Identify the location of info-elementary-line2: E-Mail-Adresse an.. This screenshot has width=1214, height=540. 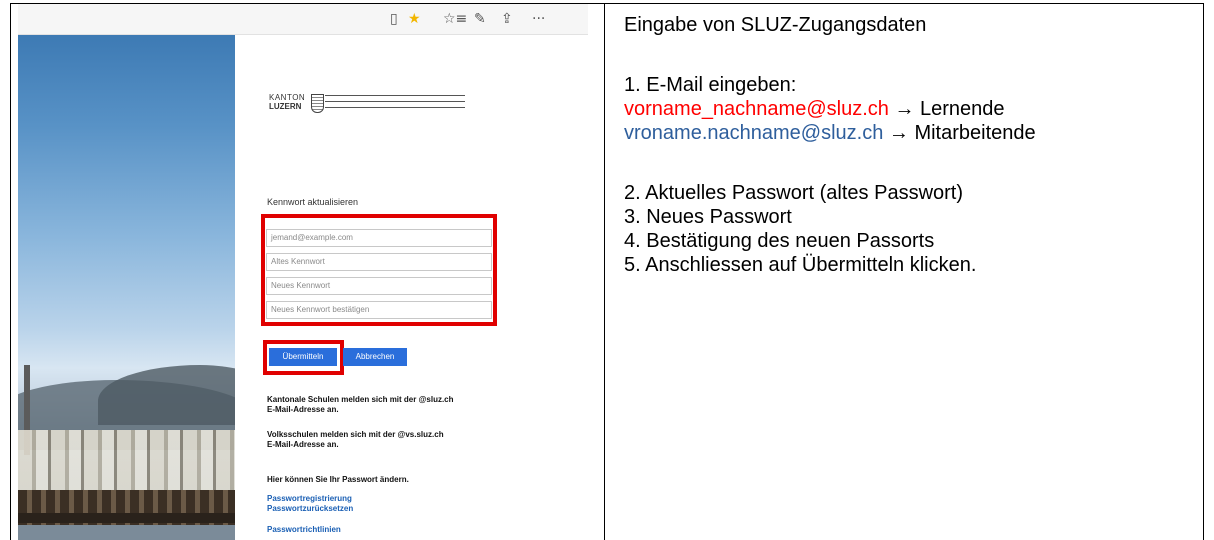
(303, 444).